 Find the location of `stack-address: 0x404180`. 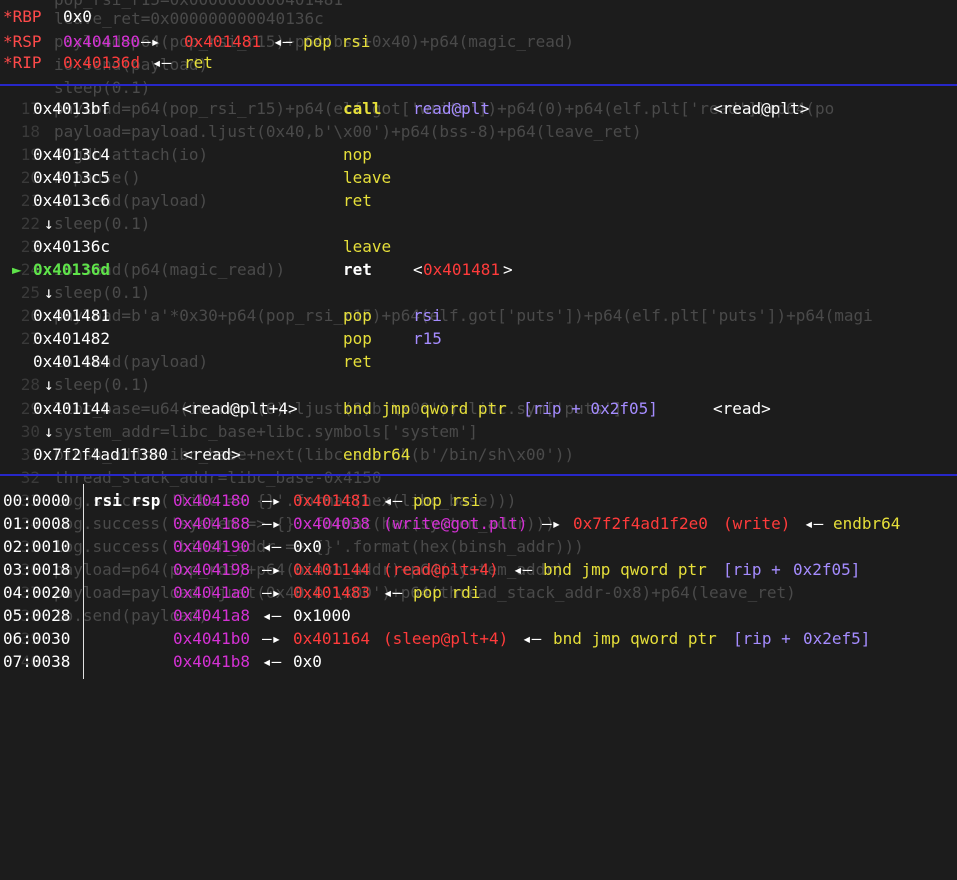

stack-address: 0x404180 is located at coordinates (212, 500).